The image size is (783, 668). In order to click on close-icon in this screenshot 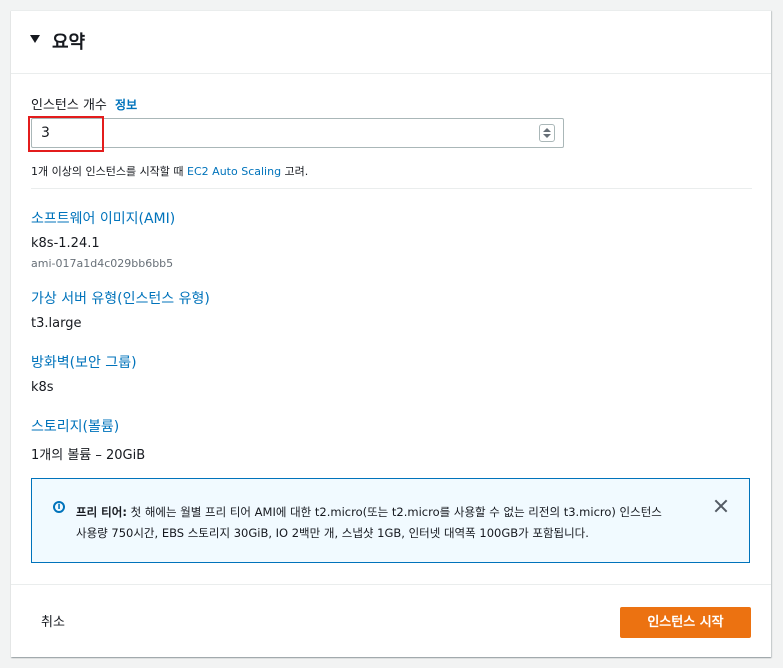, I will do `click(721, 506)`.